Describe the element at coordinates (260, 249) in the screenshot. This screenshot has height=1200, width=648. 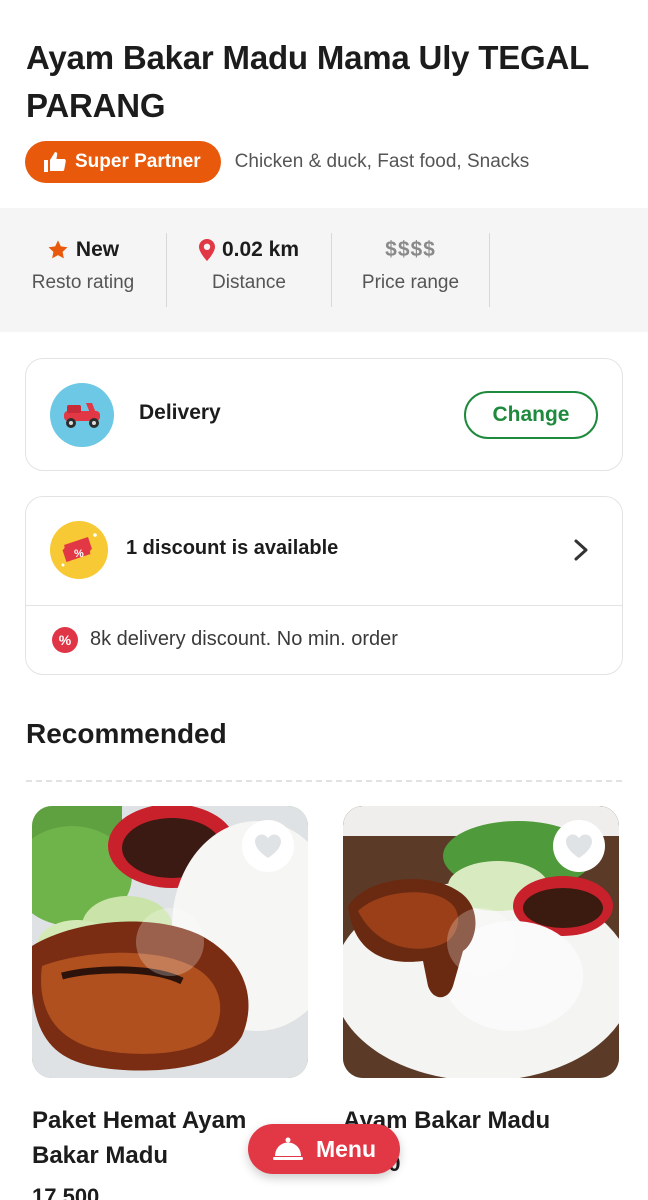
I see `distance-value: 0.02 km` at that location.